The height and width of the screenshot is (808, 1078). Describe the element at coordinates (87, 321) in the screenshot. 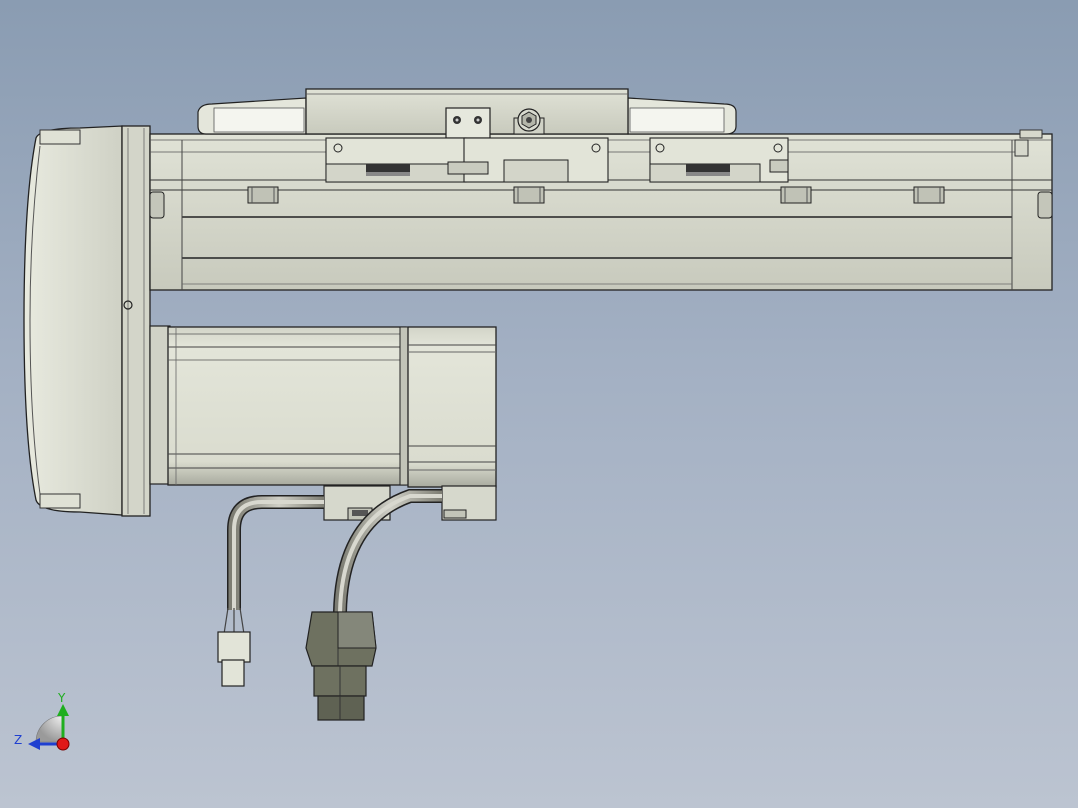

I see `end-cover` at that location.